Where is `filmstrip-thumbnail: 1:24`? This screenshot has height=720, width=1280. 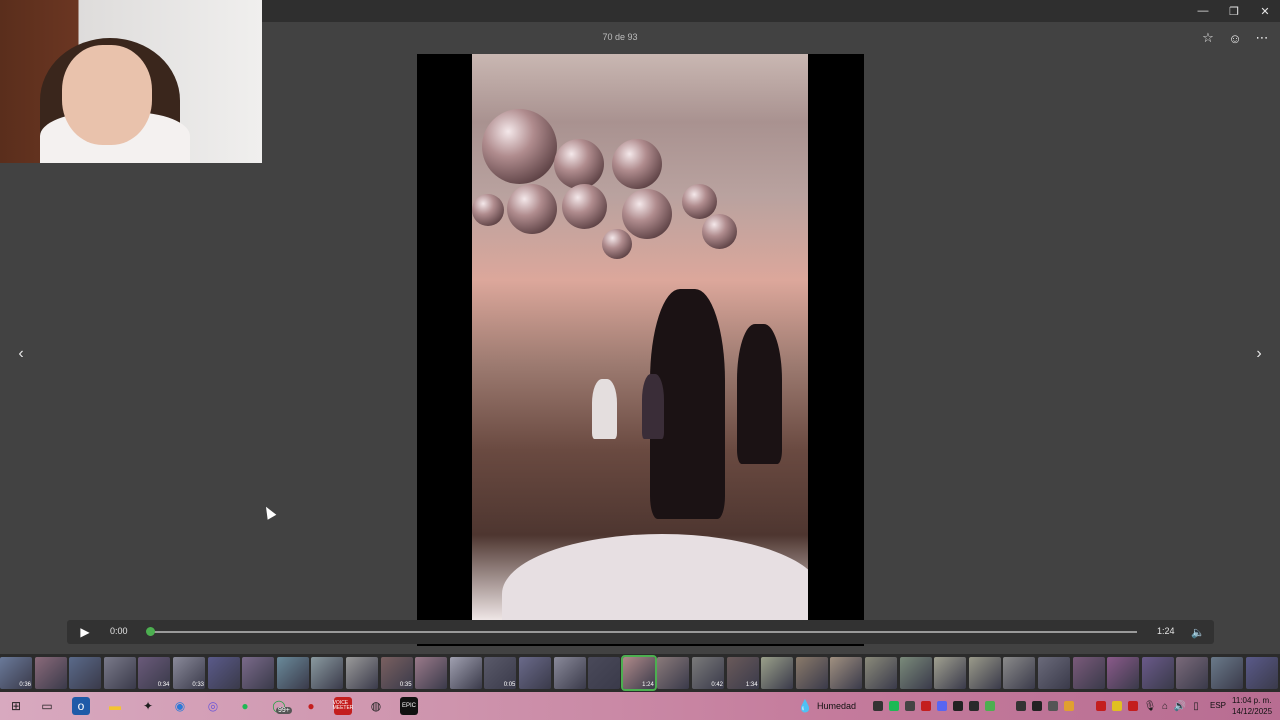
filmstrip-thumbnail: 1:24 is located at coordinates (638, 673).